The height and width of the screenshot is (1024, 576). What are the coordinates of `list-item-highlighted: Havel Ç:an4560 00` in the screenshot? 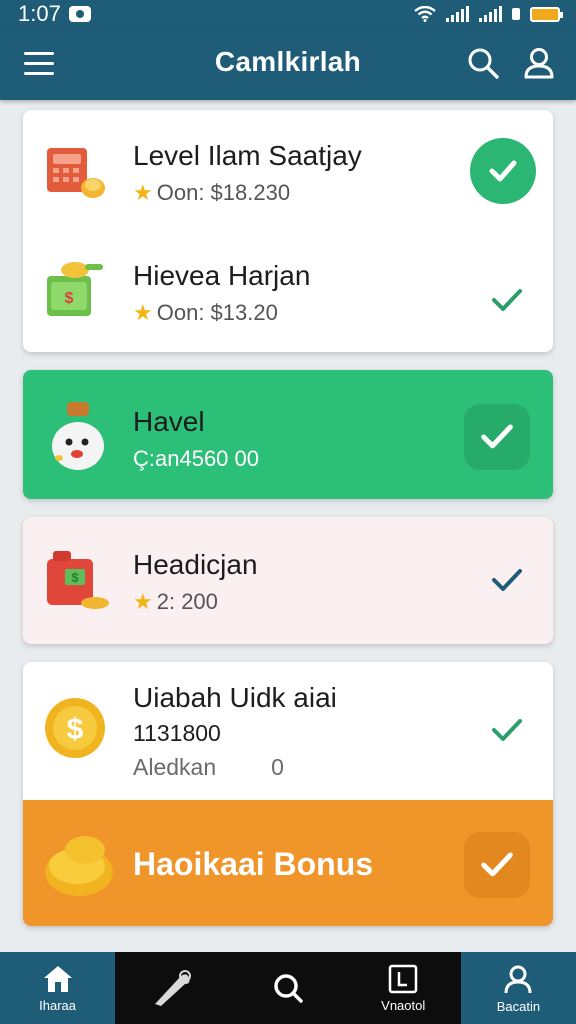 It's located at (288, 434).